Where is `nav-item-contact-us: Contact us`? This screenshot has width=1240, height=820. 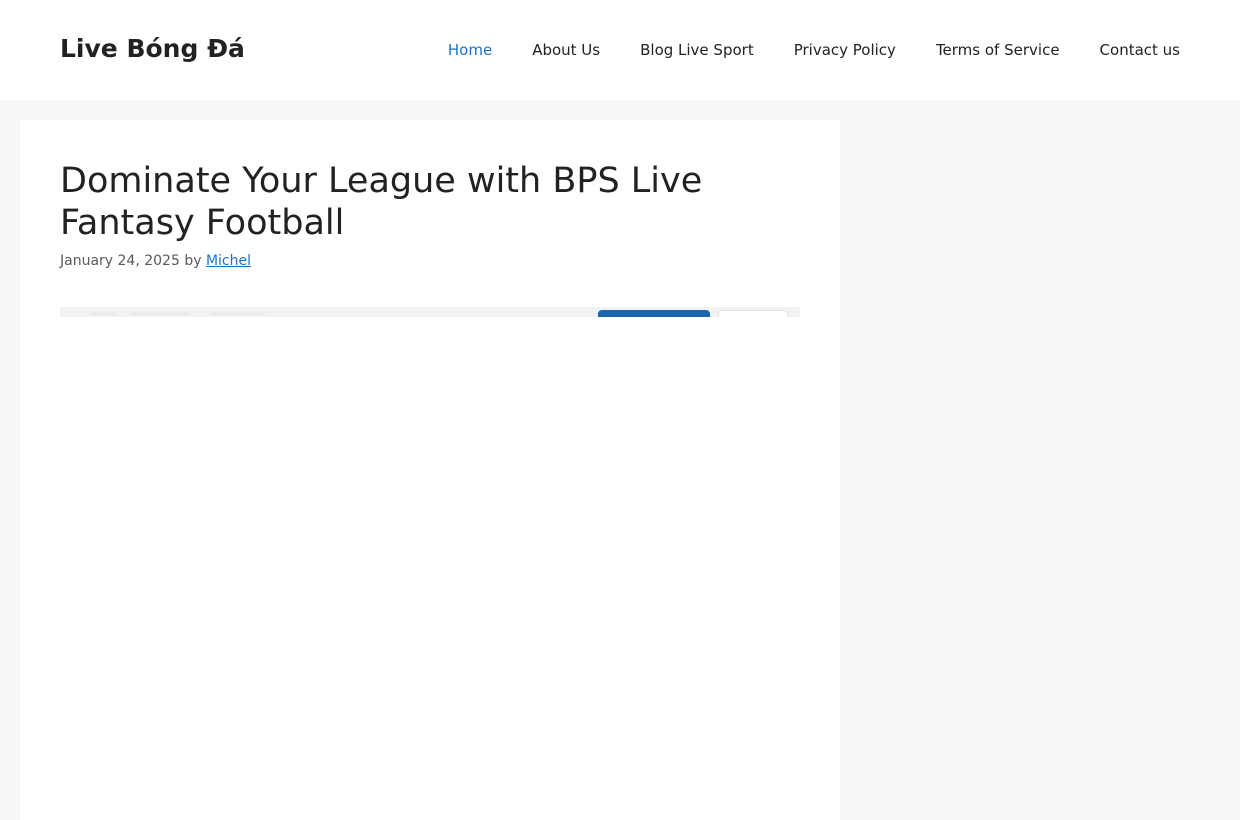
nav-item-contact-us: Contact us is located at coordinates (1140, 50).